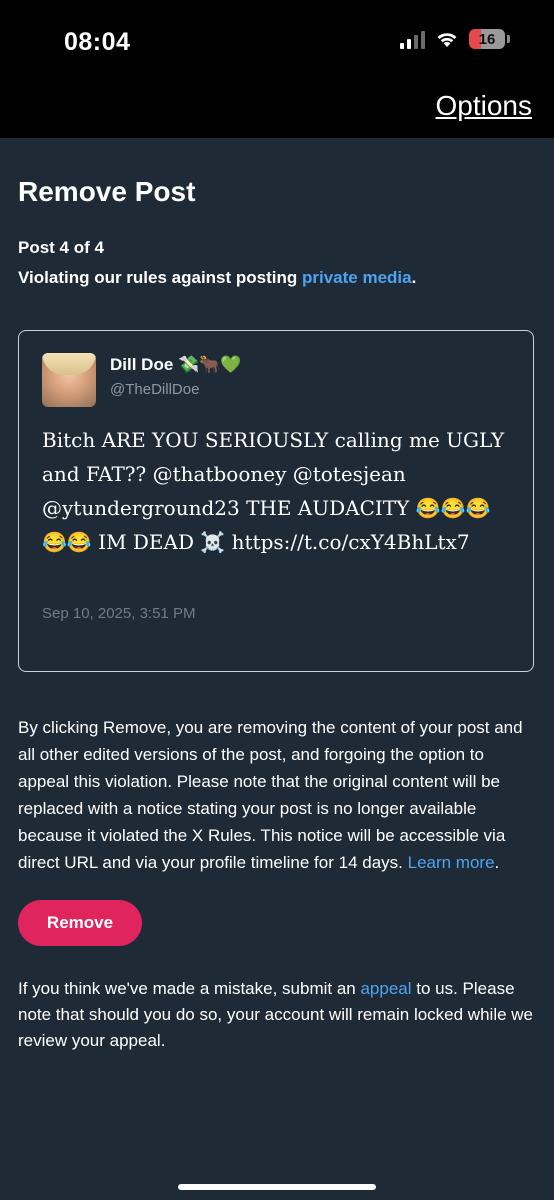 Image resolution: width=554 pixels, height=1200 pixels. What do you see at coordinates (61, 247) in the screenshot?
I see `post-count: Post 4 of 4` at bounding box center [61, 247].